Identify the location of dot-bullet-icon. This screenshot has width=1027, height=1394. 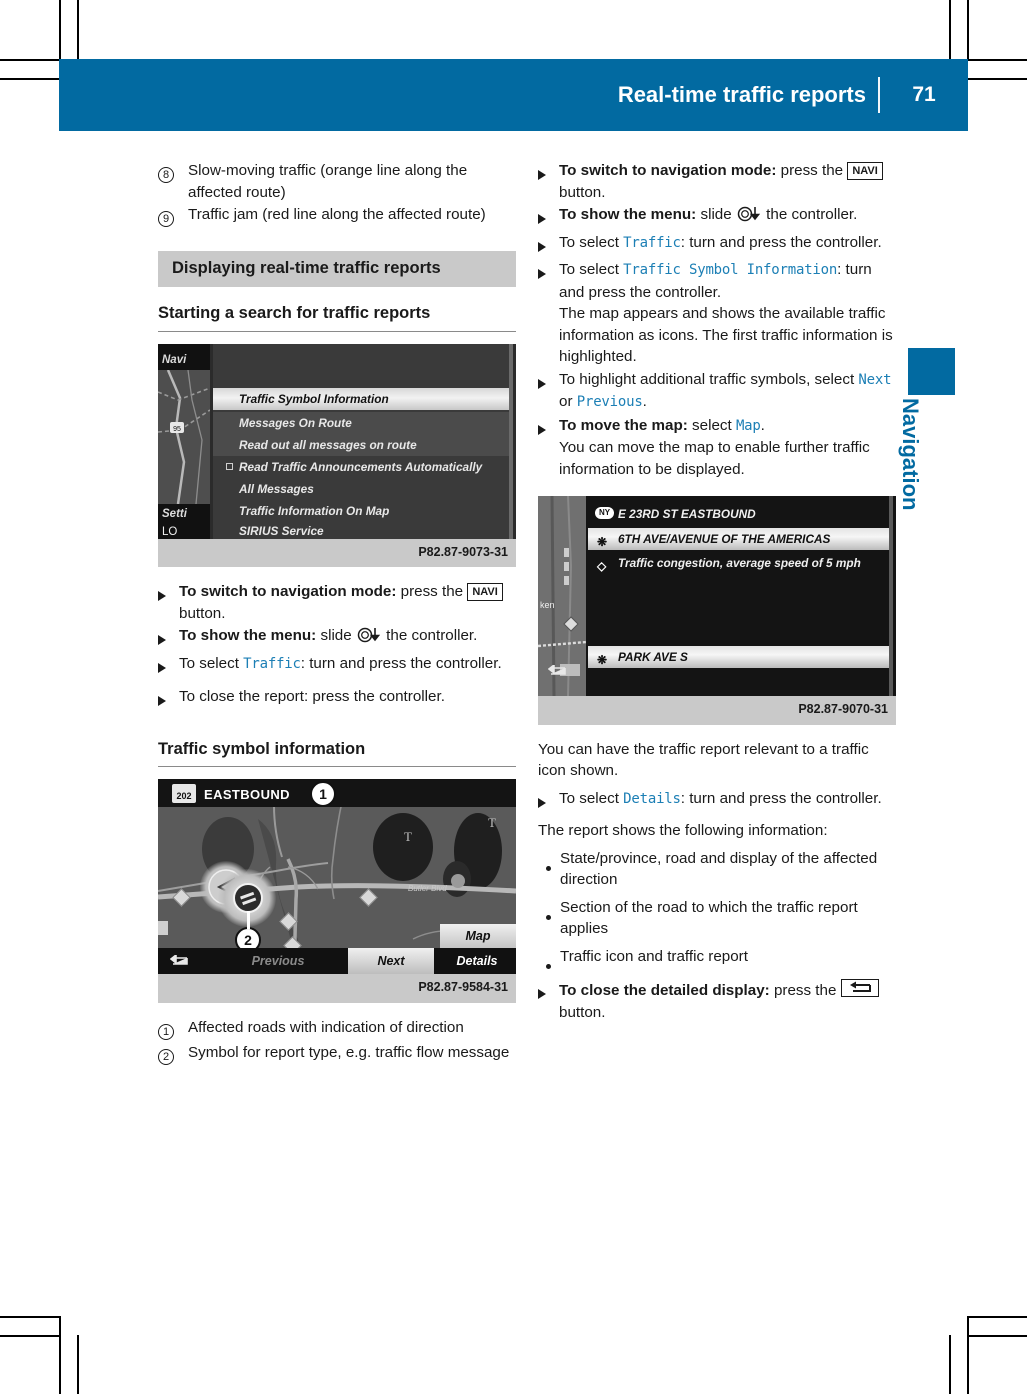
(548, 966).